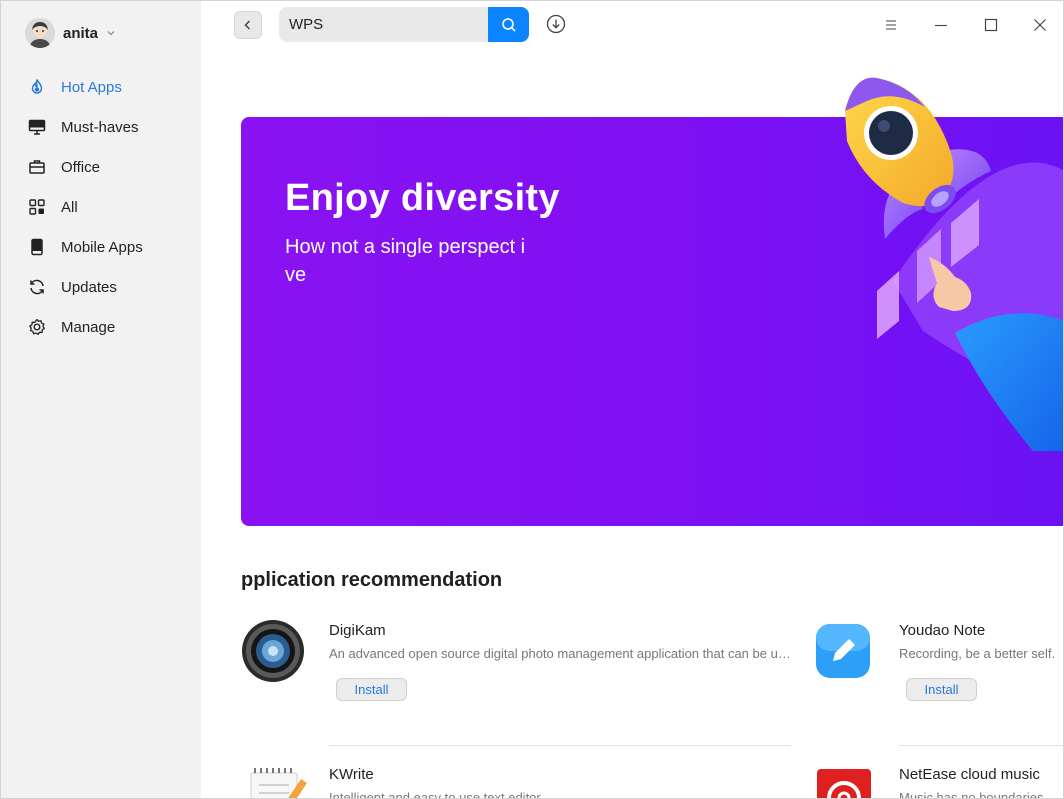 Image resolution: width=1064 pixels, height=799 pixels. Describe the element at coordinates (40, 33) in the screenshot. I see `avatar` at that location.